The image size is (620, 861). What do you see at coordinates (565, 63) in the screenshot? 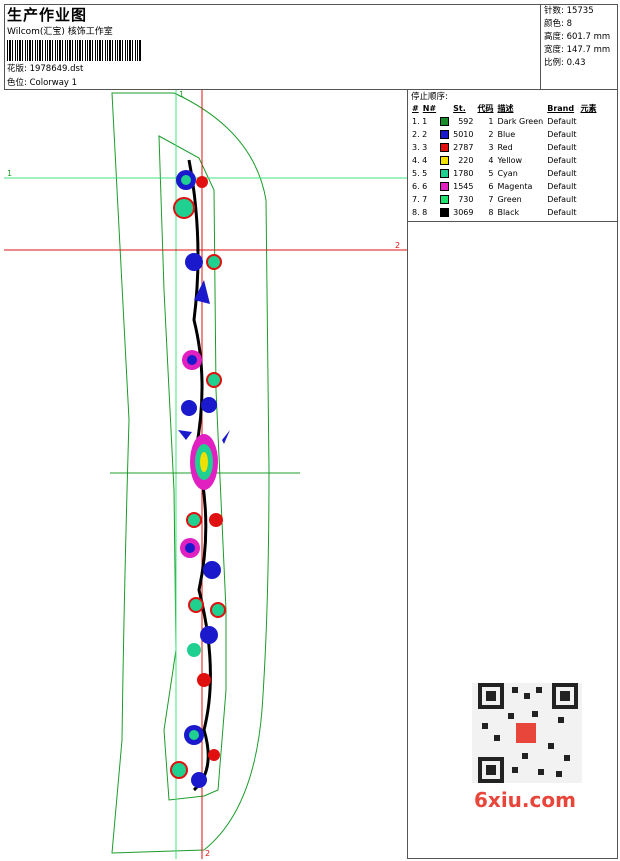
I see `design-scale: 比例: 0.43` at bounding box center [565, 63].